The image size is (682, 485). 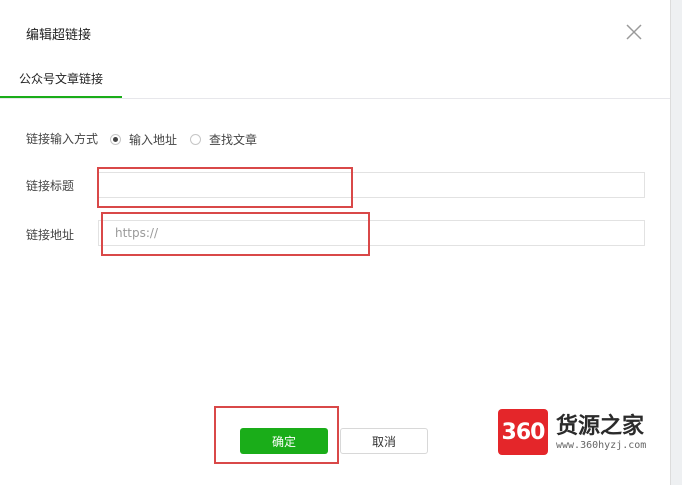 What do you see at coordinates (195, 139) in the screenshot?
I see `radio-unchecked-icon` at bounding box center [195, 139].